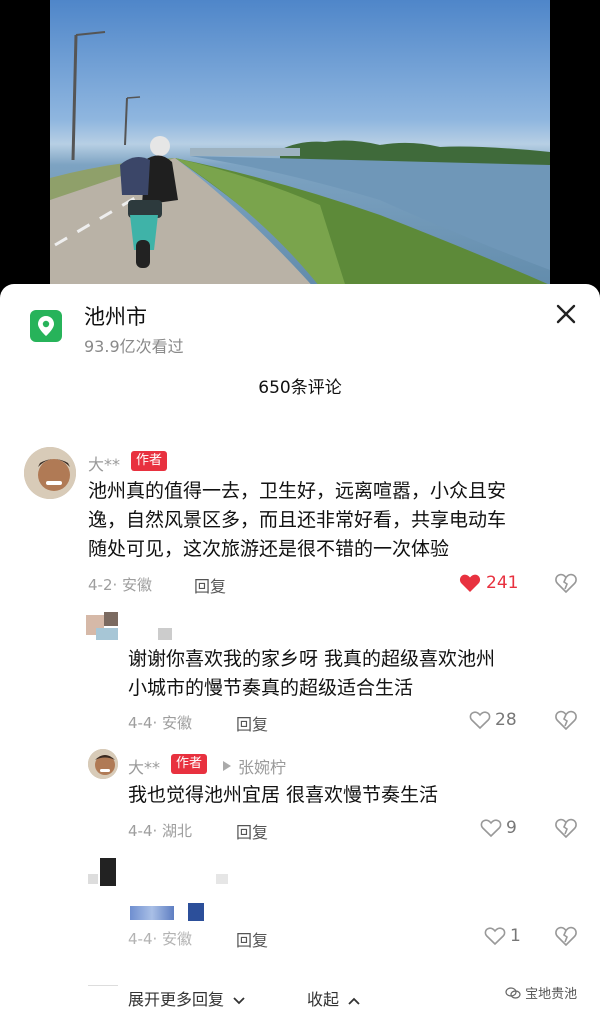 Image resolution: width=600 pixels, height=1017 pixels. What do you see at coordinates (513, 995) in the screenshot?
I see `wechat-logo-icon` at bounding box center [513, 995].